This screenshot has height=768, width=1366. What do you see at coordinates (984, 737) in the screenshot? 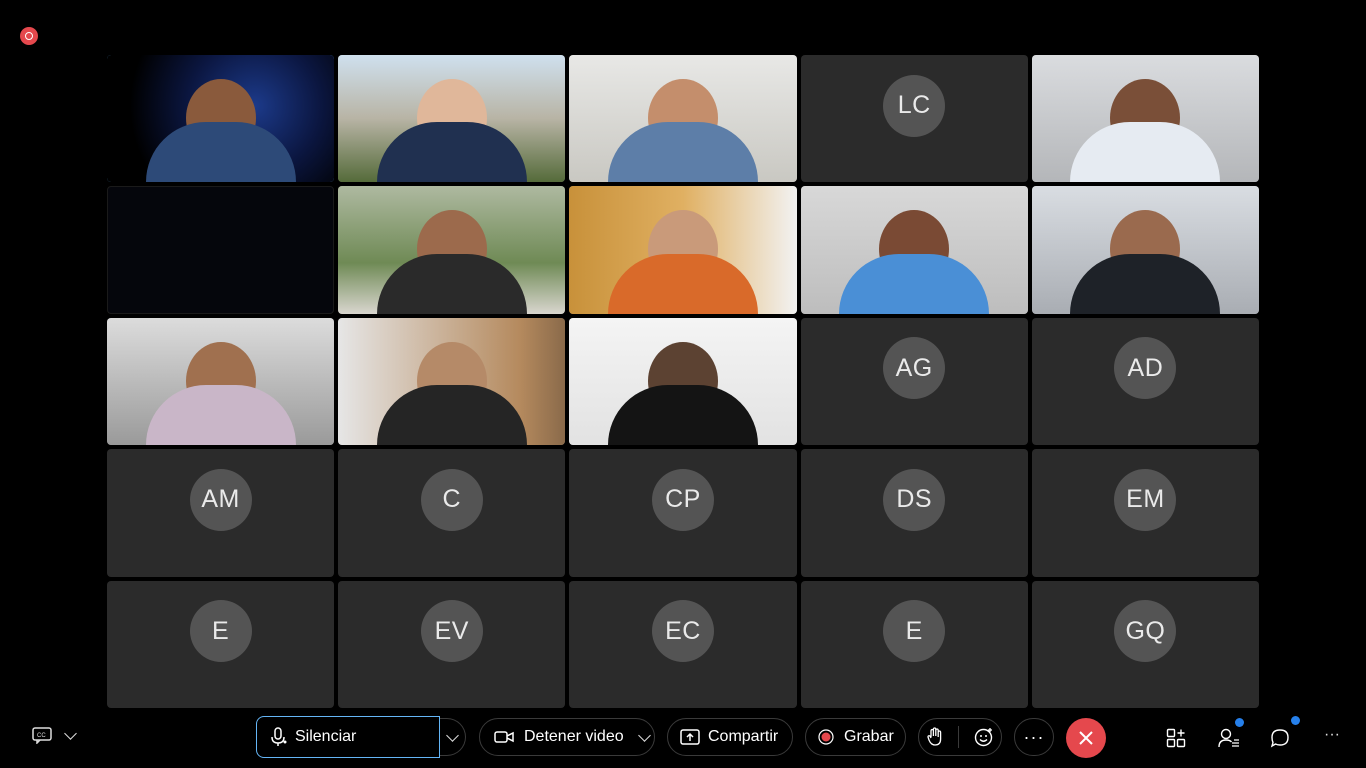
I see `emoji-reaction-icon` at bounding box center [984, 737].